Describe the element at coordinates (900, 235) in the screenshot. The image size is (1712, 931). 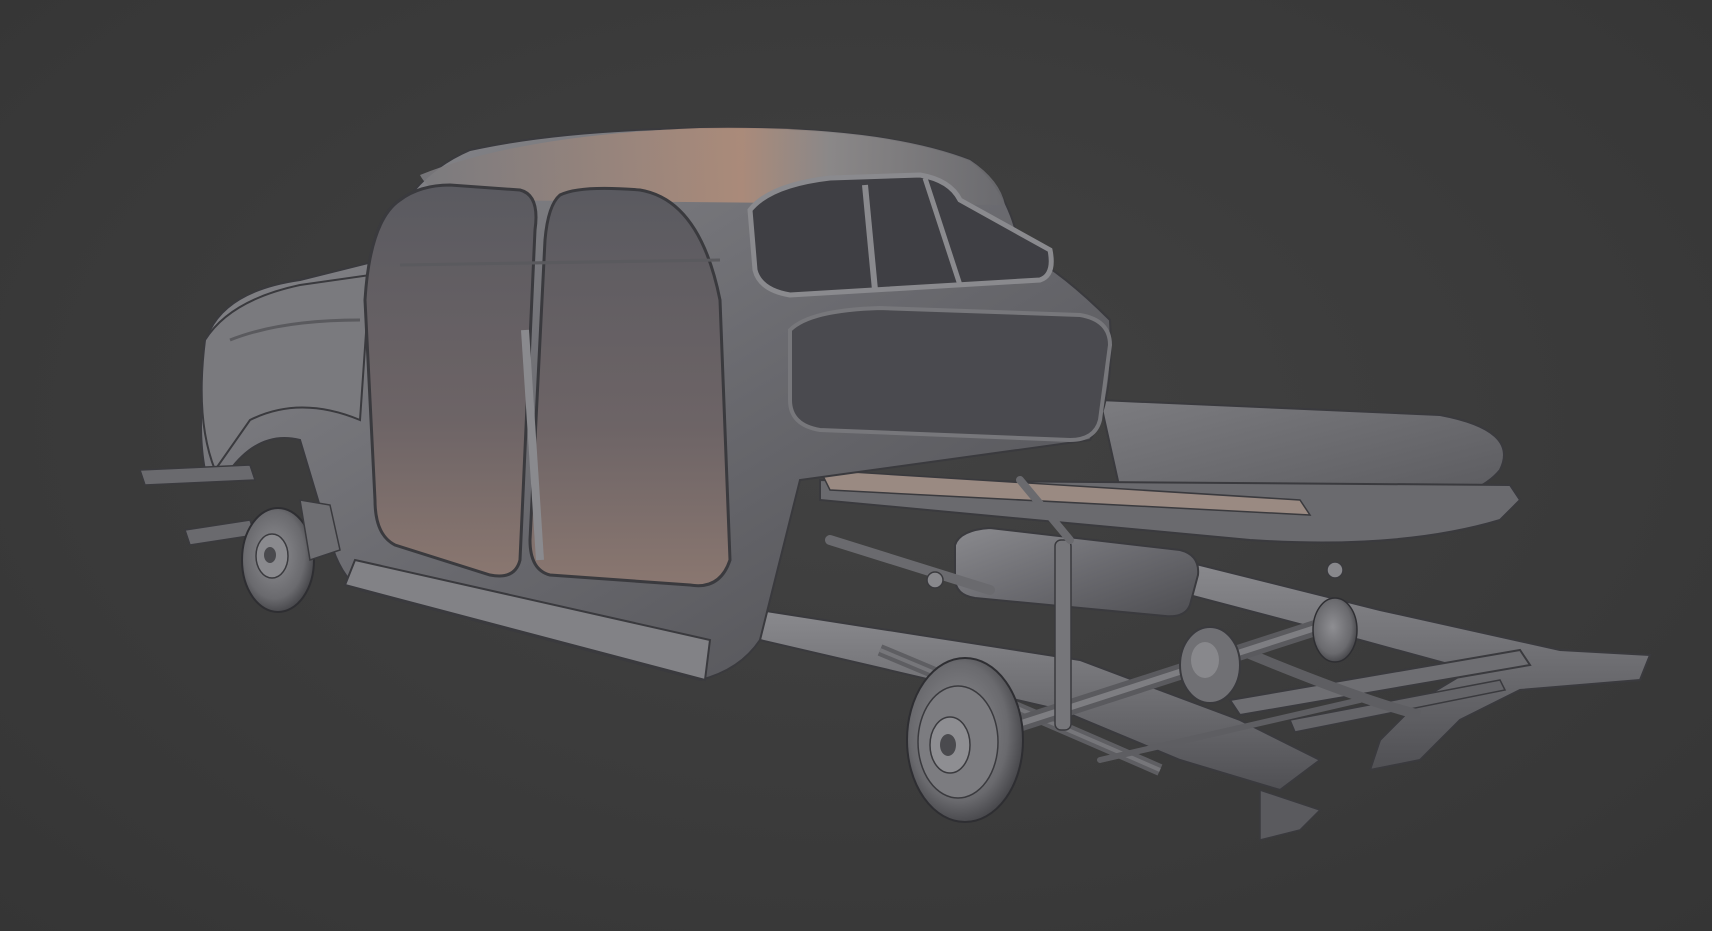
I see `rear-window` at that location.